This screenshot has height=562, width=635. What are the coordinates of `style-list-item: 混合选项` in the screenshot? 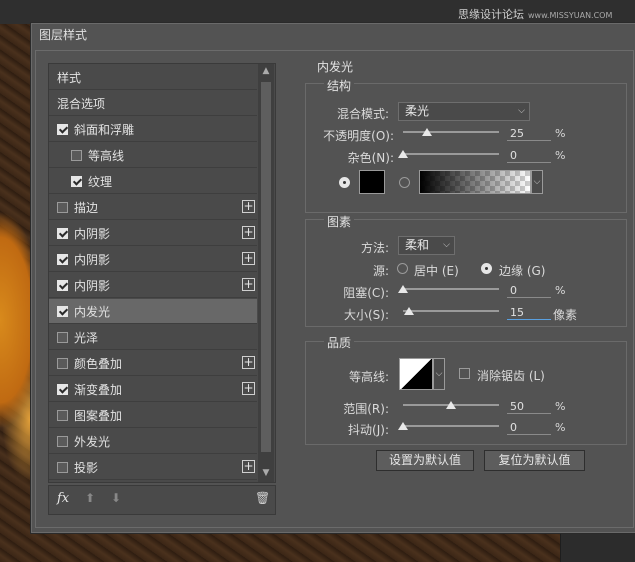 It's located at (153, 103).